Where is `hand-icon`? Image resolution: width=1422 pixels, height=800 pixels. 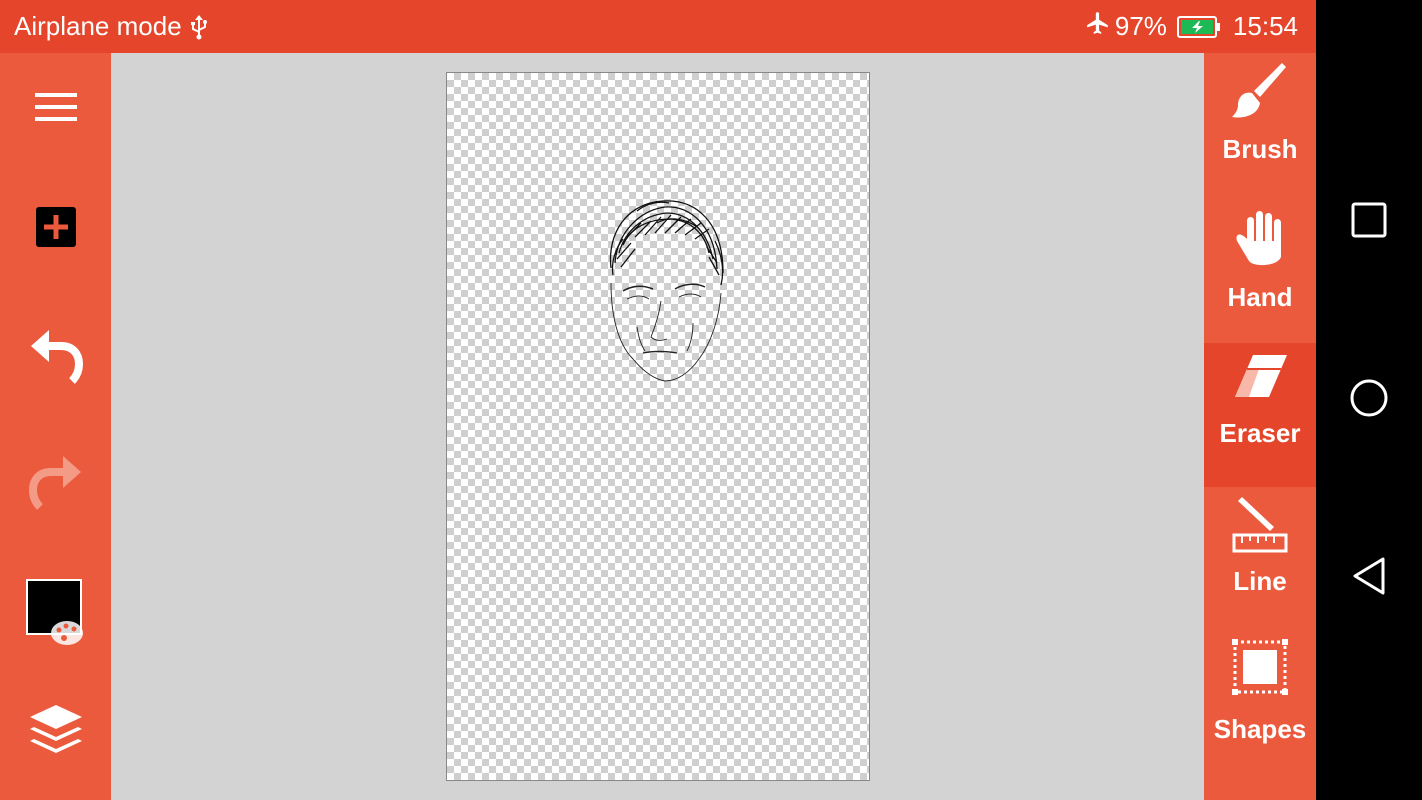 hand-icon is located at coordinates (1260, 241).